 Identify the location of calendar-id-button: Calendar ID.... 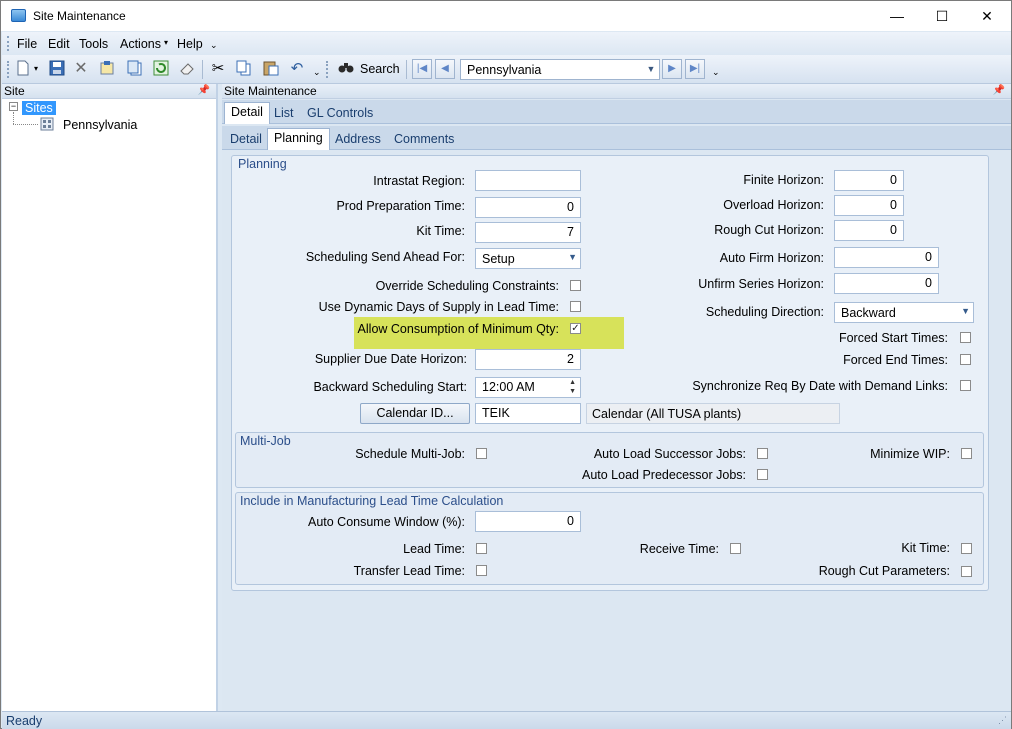
(415, 413).